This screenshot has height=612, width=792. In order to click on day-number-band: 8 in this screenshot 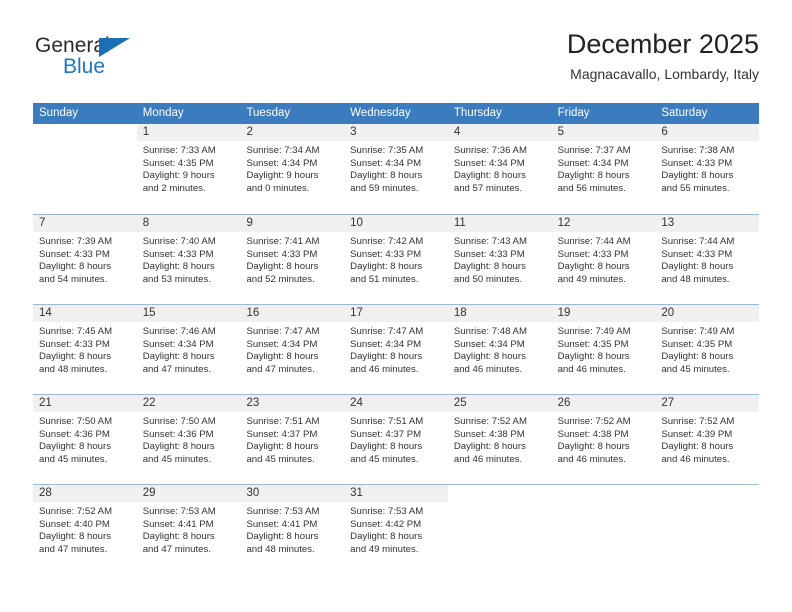, I will do `click(188, 223)`.